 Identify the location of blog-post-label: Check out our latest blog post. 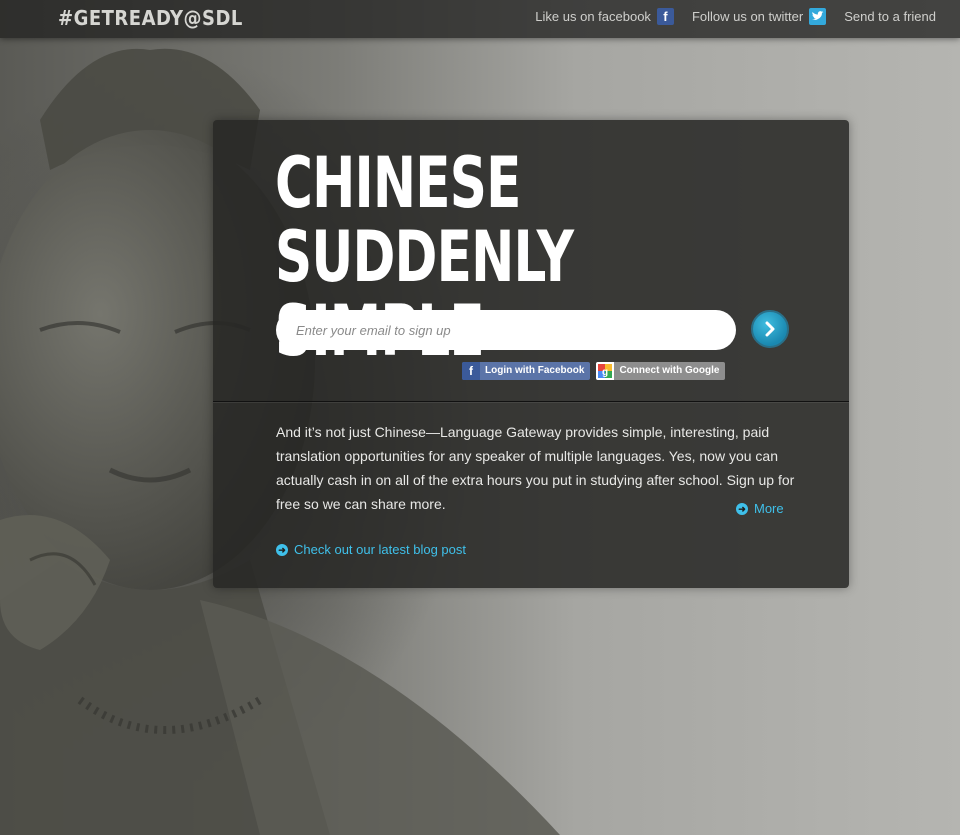
(380, 549).